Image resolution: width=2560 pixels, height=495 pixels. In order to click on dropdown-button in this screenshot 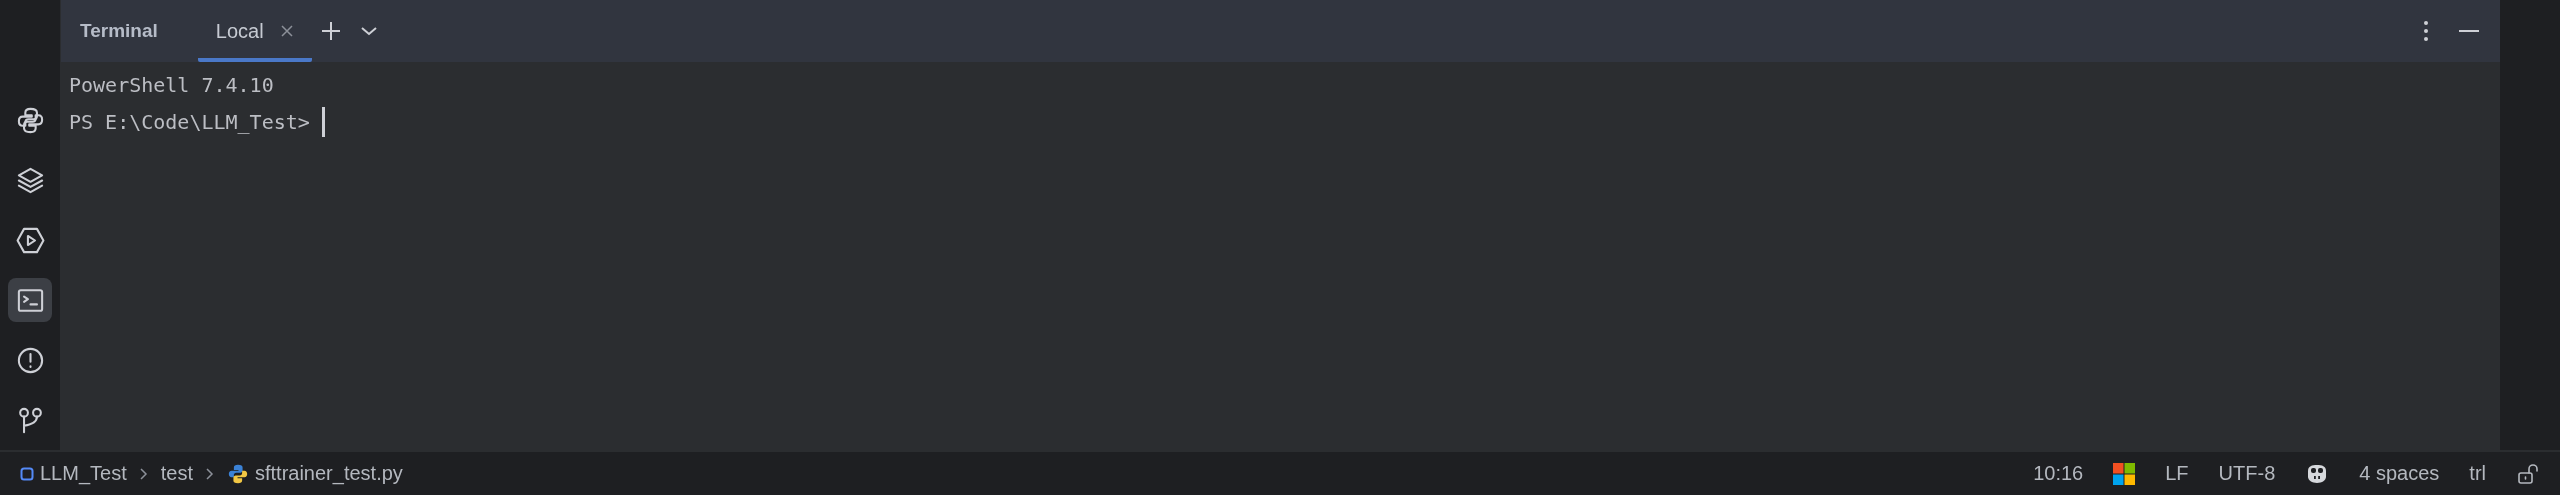, I will do `click(368, 31)`.